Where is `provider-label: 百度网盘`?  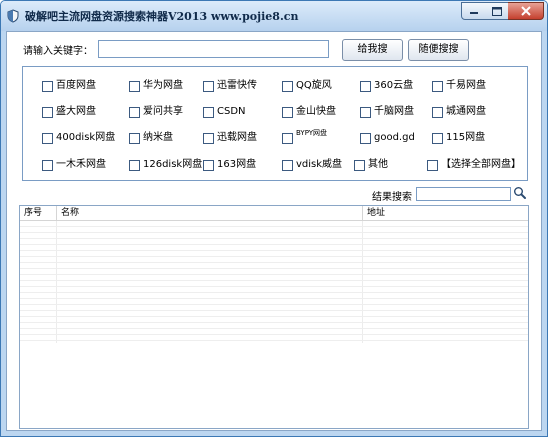 provider-label: 百度网盘 is located at coordinates (76, 85).